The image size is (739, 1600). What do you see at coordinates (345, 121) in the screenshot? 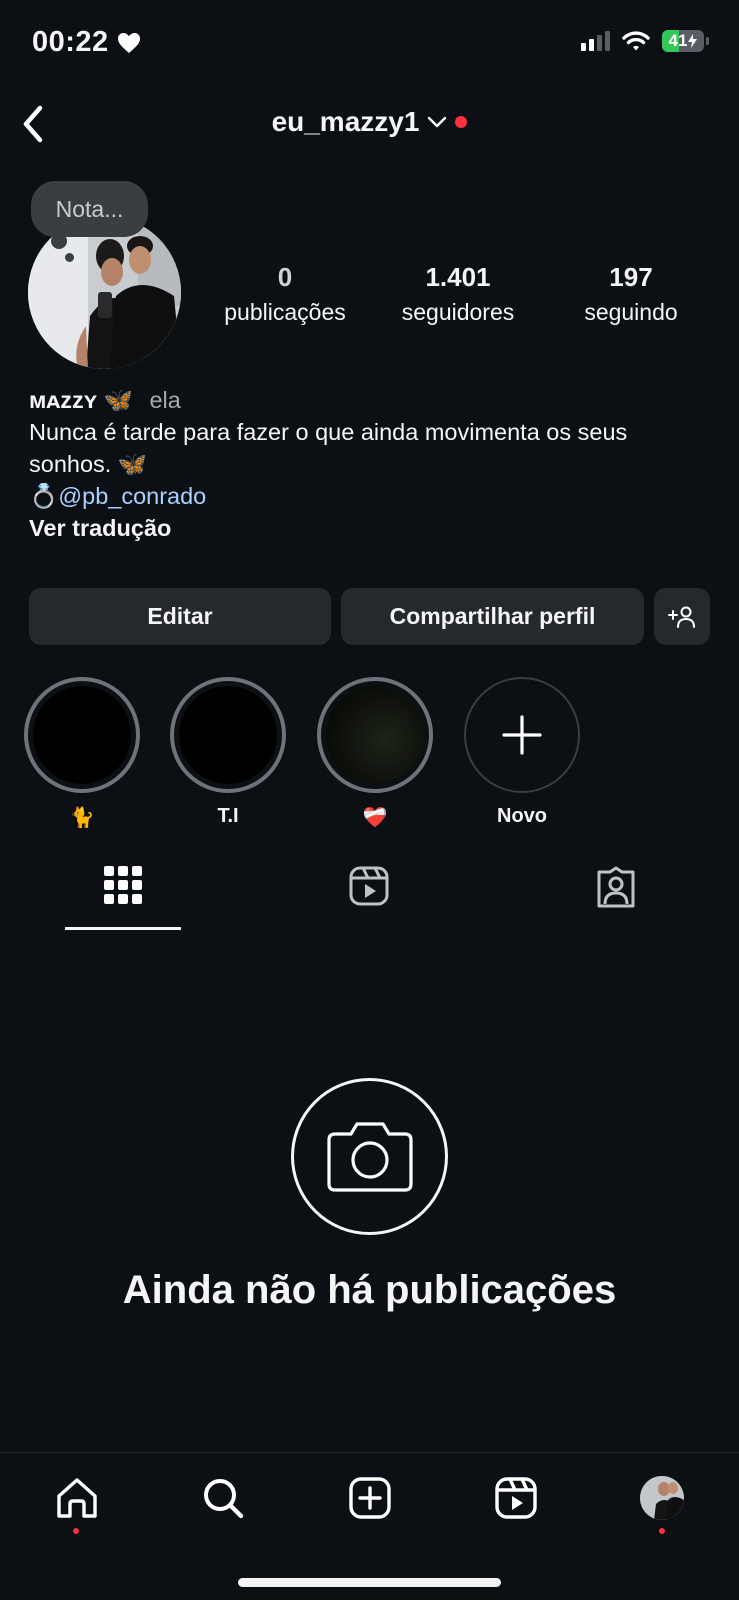
I see `username: eu_mazzy1` at bounding box center [345, 121].